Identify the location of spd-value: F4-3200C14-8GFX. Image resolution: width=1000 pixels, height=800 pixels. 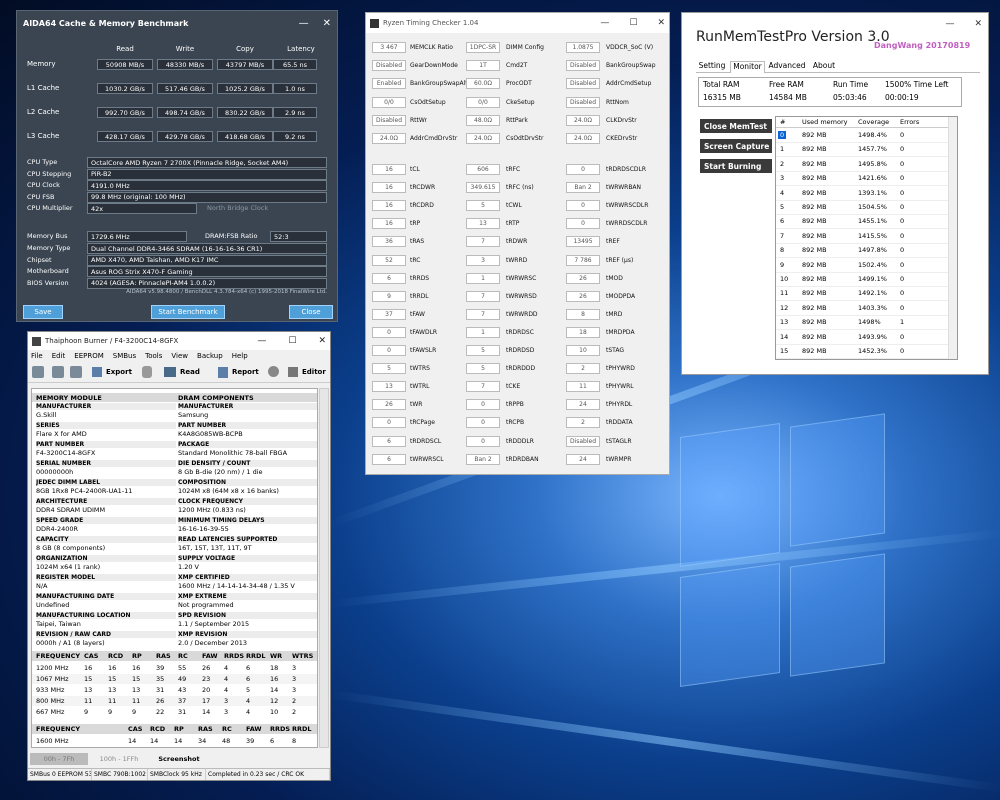
(66, 453).